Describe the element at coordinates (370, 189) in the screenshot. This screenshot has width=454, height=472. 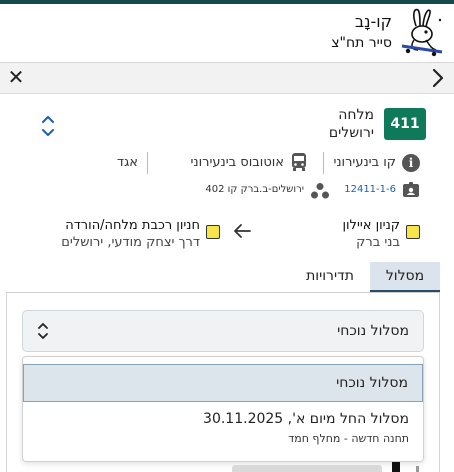
I see `line-id-link: 12411-1-6` at that location.